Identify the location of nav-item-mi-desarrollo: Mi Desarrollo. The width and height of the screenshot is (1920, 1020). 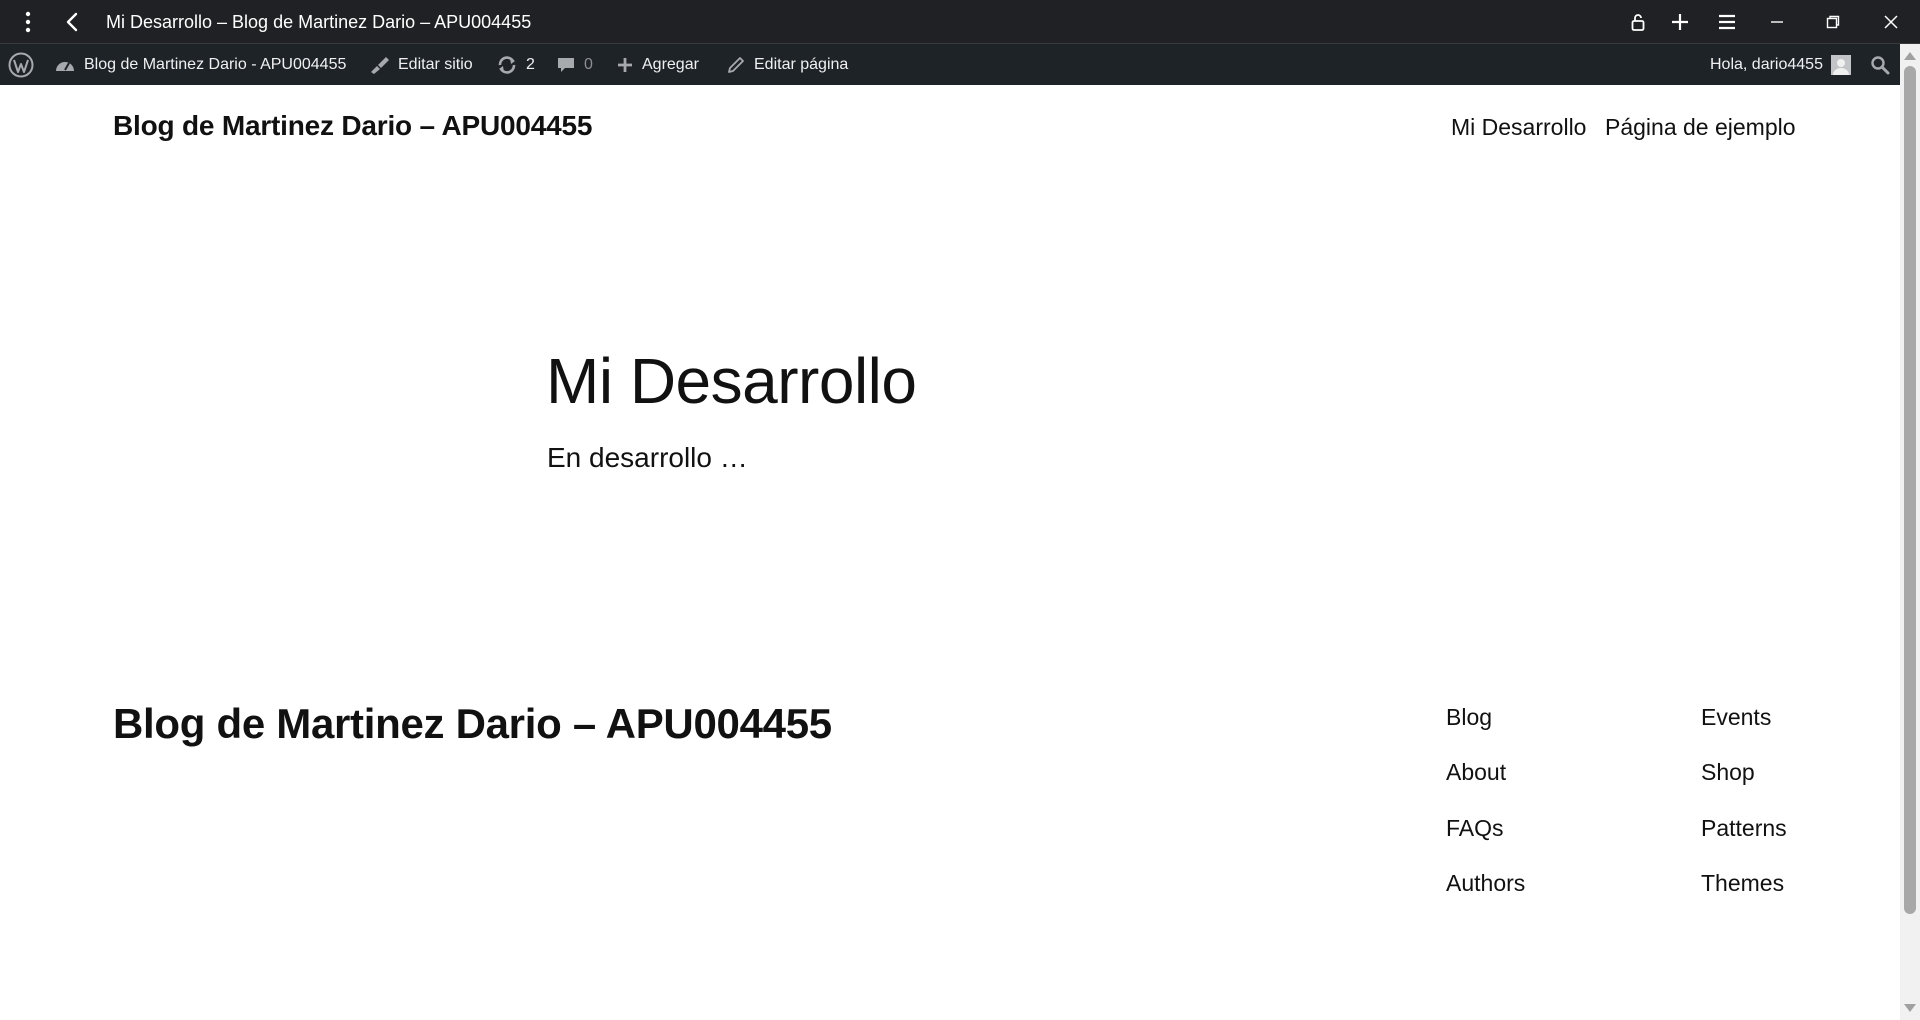
(1518, 127).